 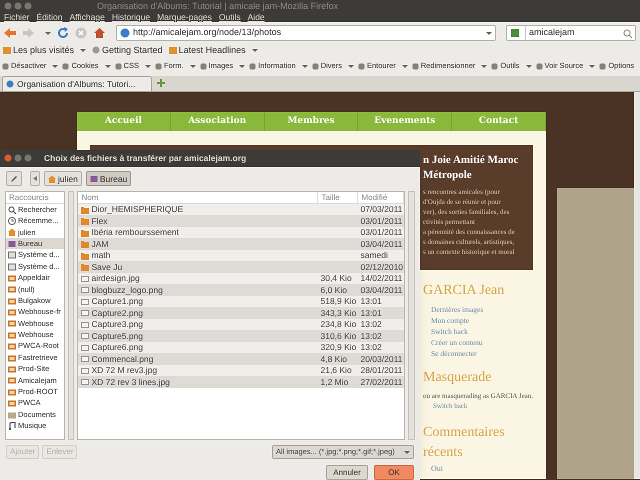 What do you see at coordinates (198, 244) in the screenshot?
I see `file-name: JAM` at bounding box center [198, 244].